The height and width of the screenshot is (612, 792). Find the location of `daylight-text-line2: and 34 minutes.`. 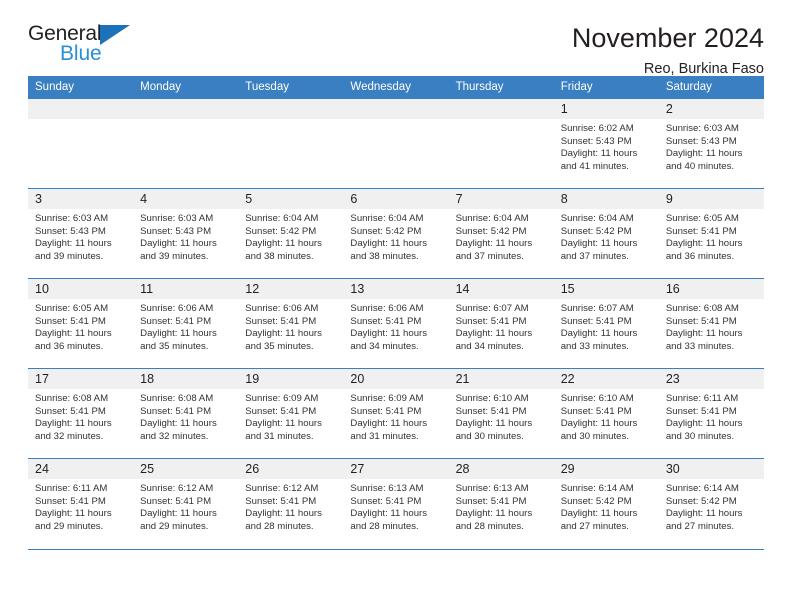

daylight-text-line2: and 34 minutes. is located at coordinates (489, 346).